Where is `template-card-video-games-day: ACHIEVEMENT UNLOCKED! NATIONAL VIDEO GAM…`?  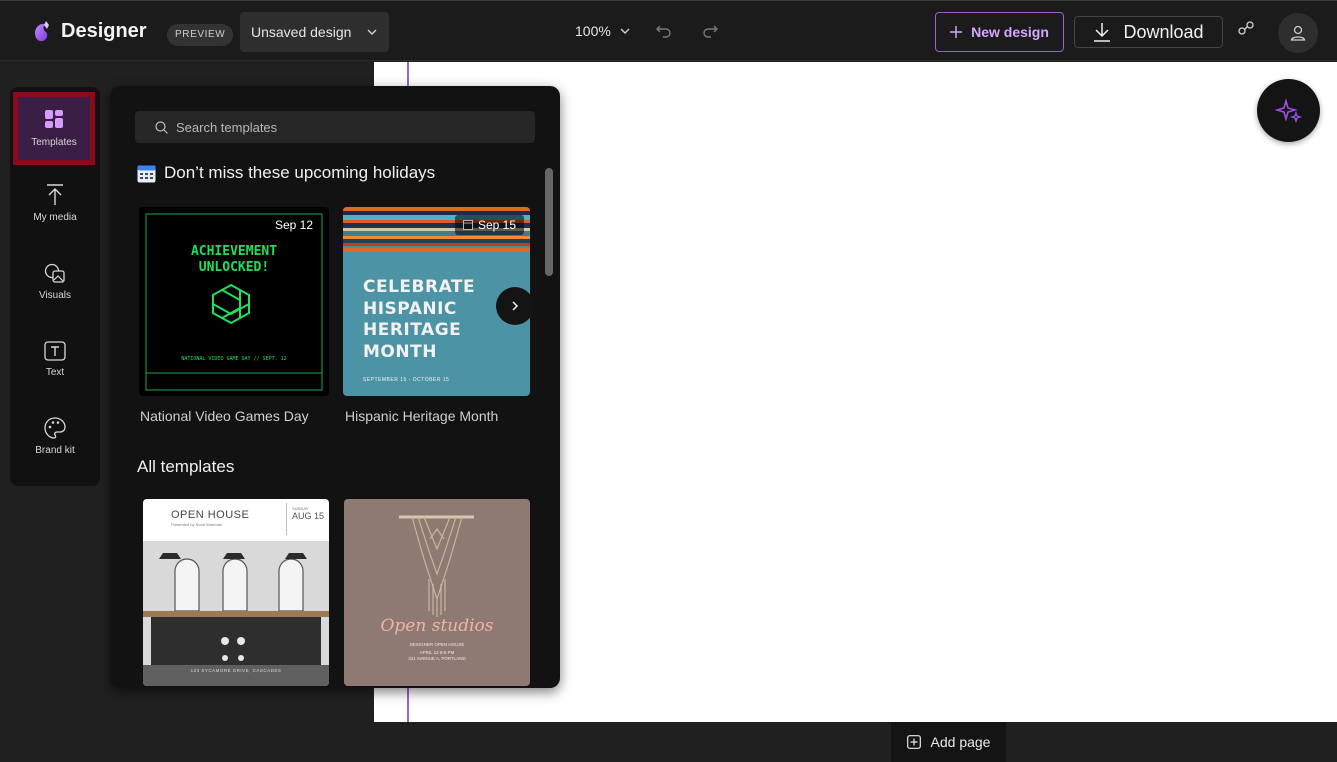
template-card-video-games-day: ACHIEVEMENT UNLOCKED! NATIONAL VIDEO GAM… is located at coordinates (234, 301).